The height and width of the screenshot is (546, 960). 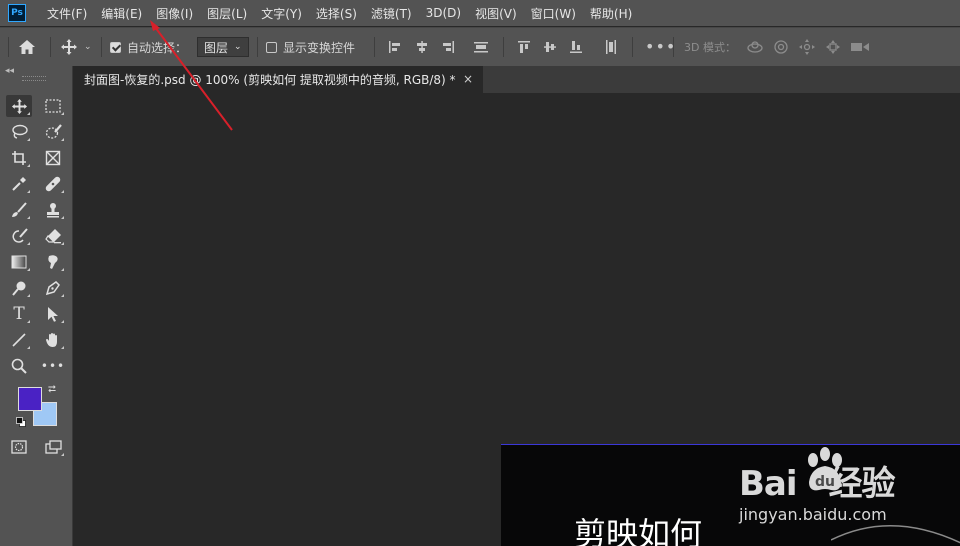 I want to click on brush-tool, so click(x=19, y=210).